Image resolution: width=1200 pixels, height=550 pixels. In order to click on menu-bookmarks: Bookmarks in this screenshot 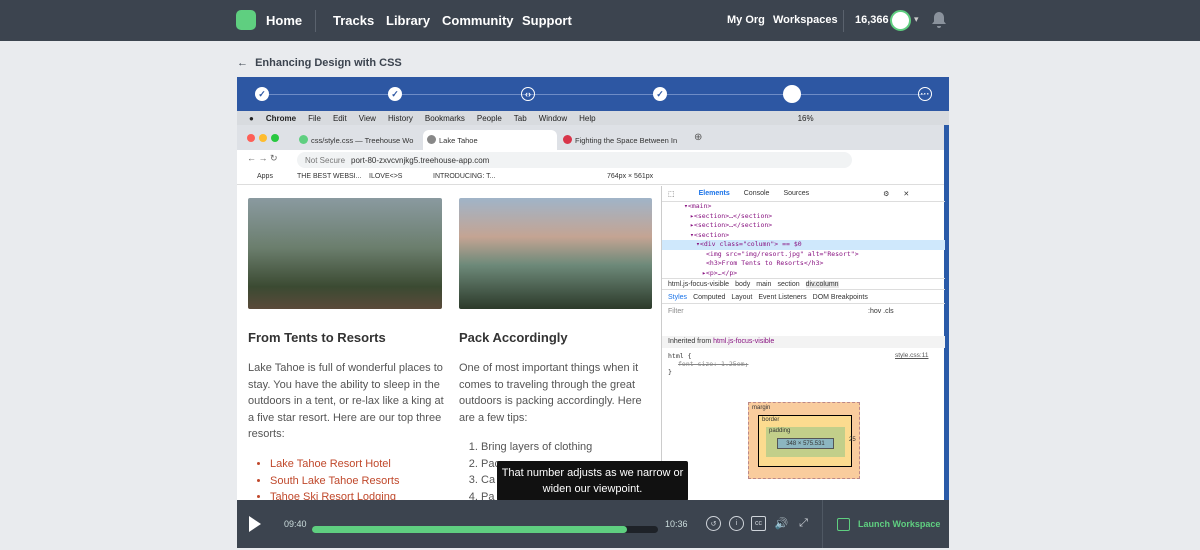, I will do `click(444, 118)`.